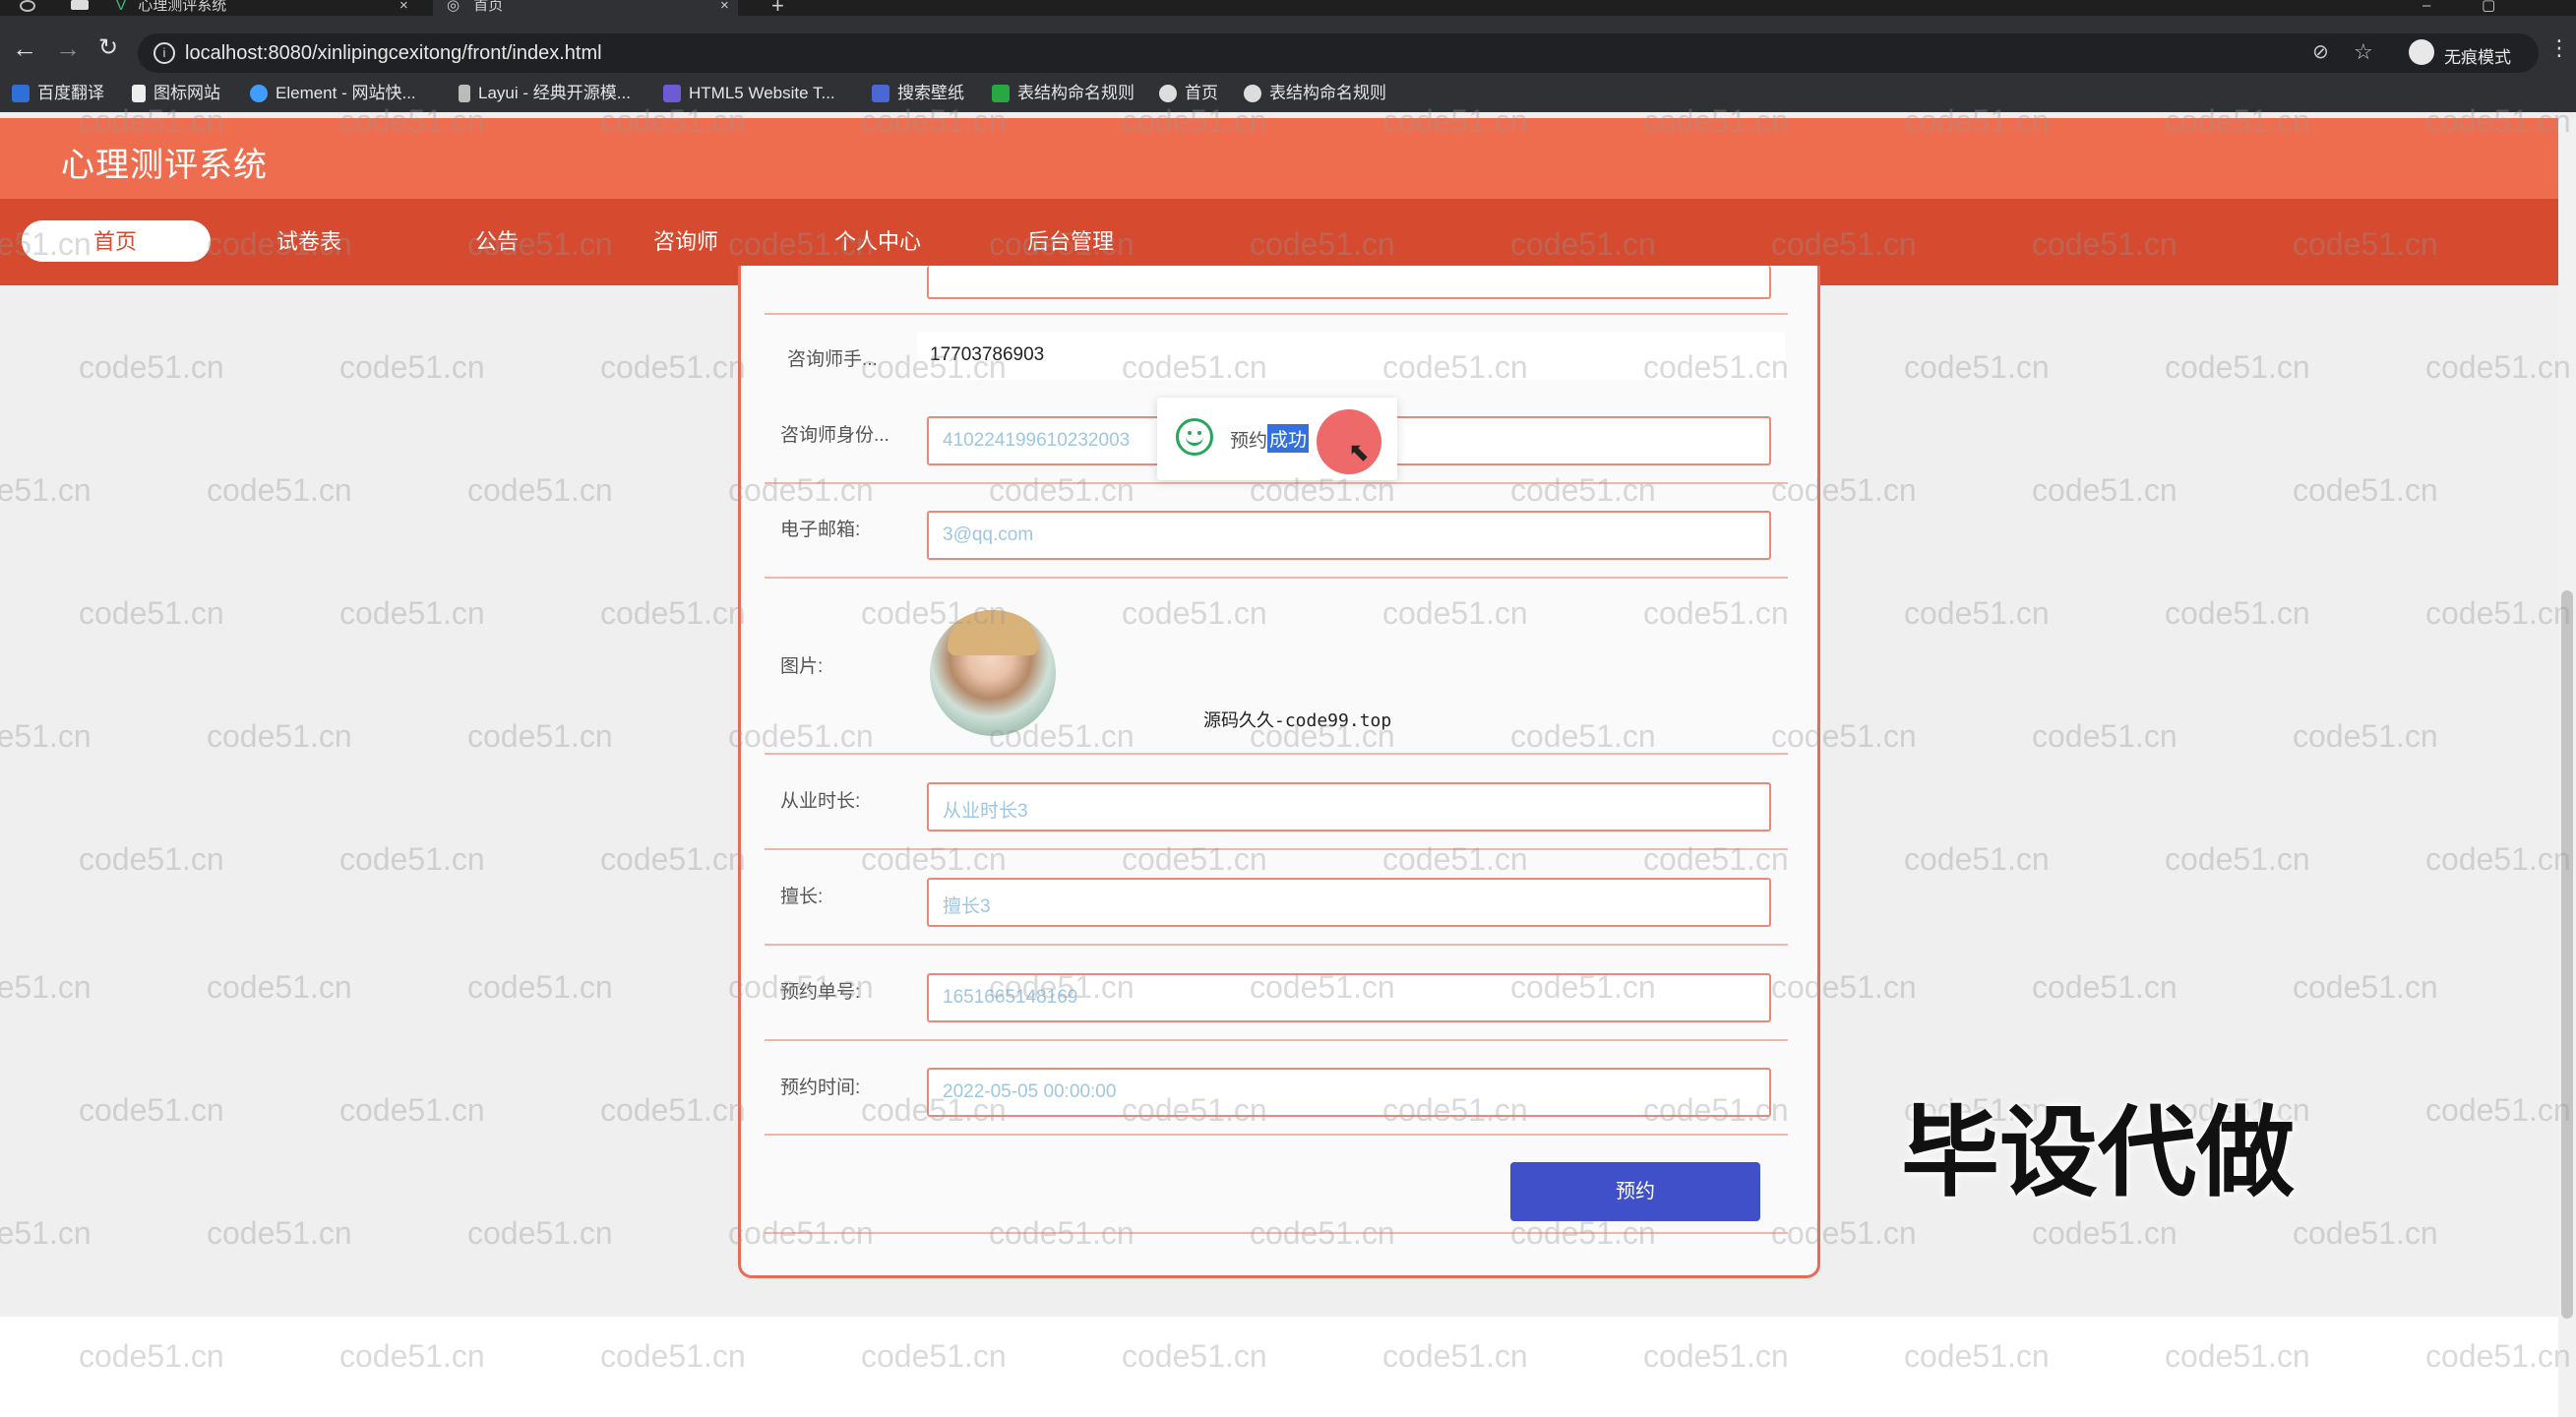 This screenshot has width=2576, height=1417. Describe the element at coordinates (259, 93) in the screenshot. I see `element-logo-icon` at that location.